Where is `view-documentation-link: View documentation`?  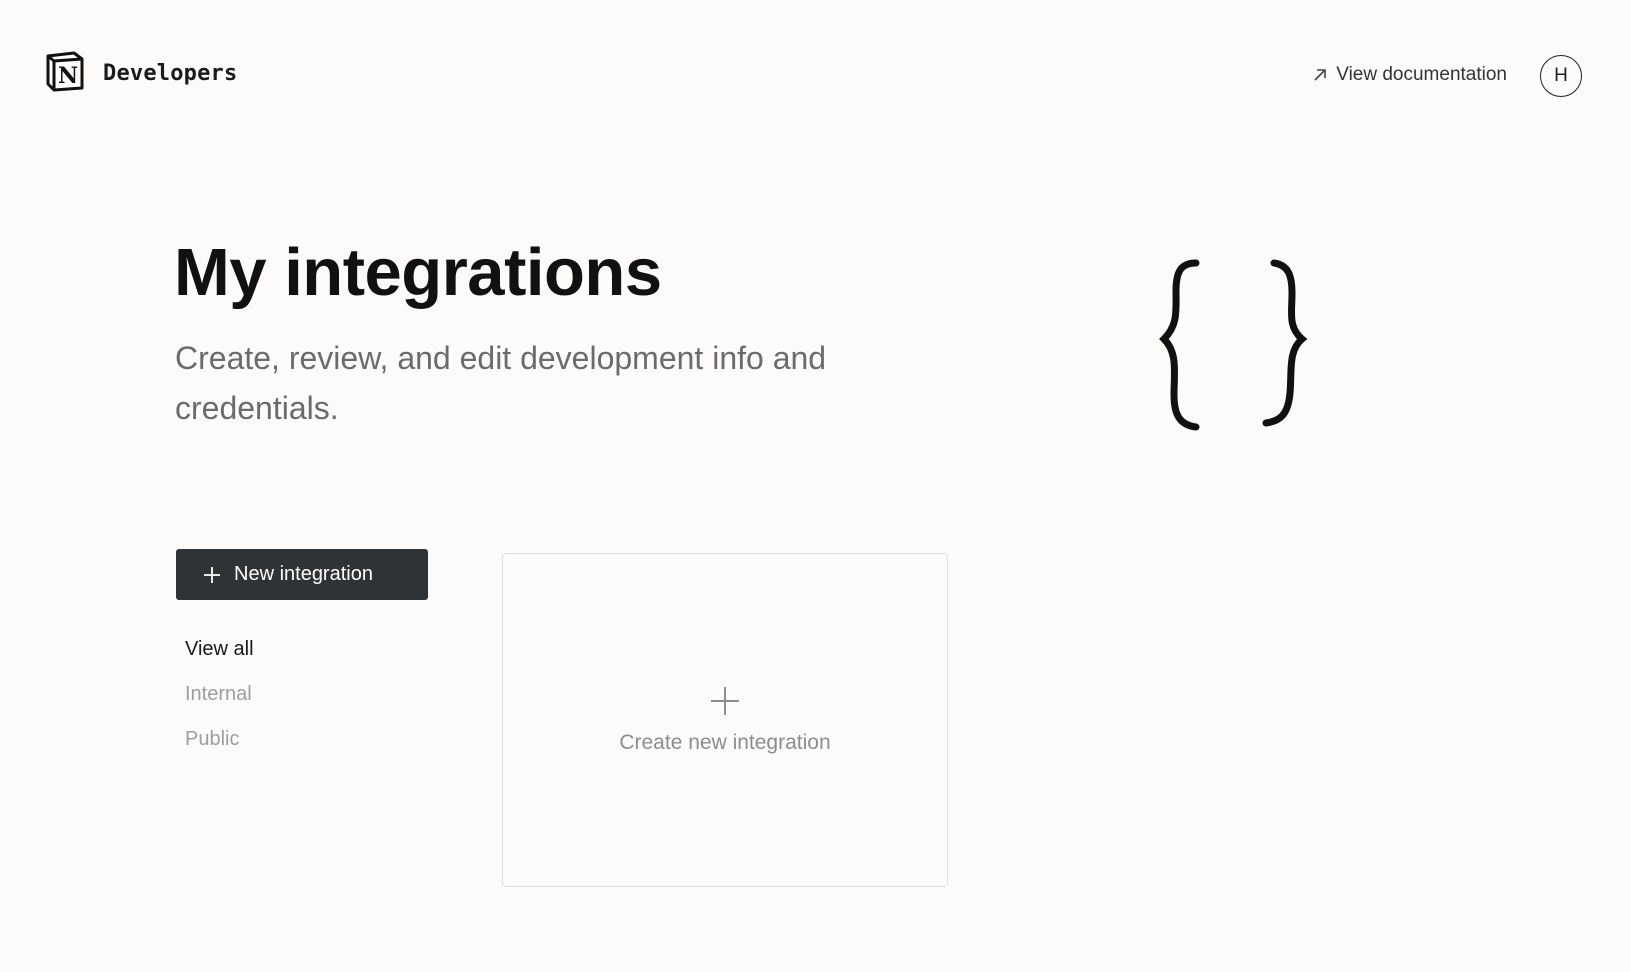
view-documentation-link: View documentation is located at coordinates (1409, 75).